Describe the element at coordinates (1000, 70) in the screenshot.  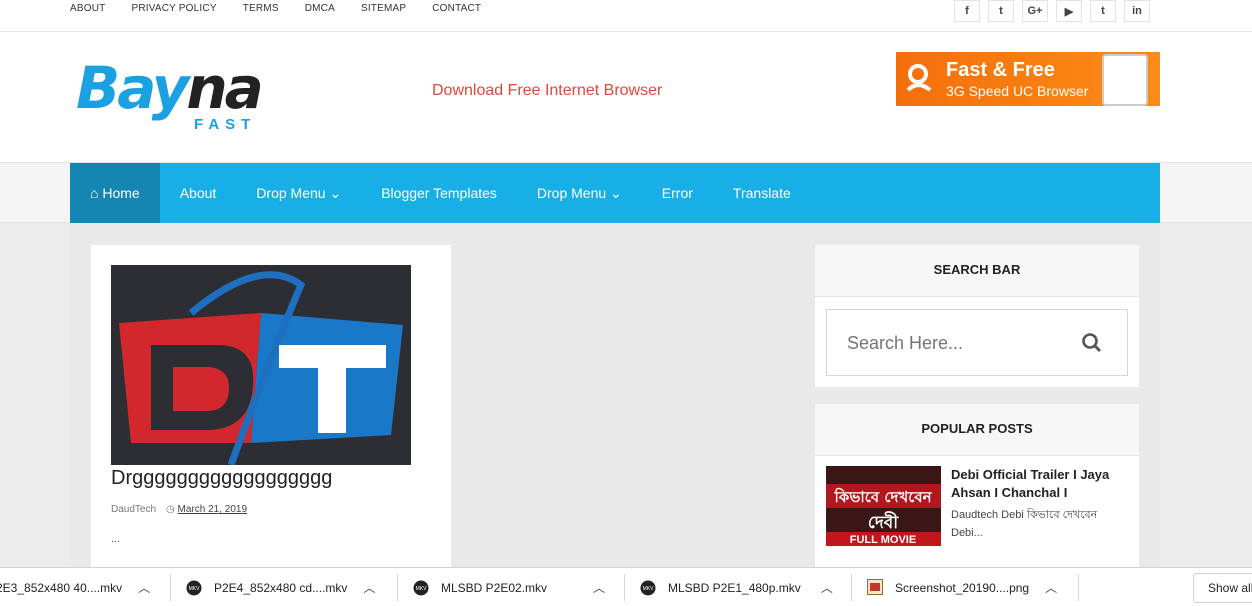
I see `ad-headline: Fast & Free` at that location.